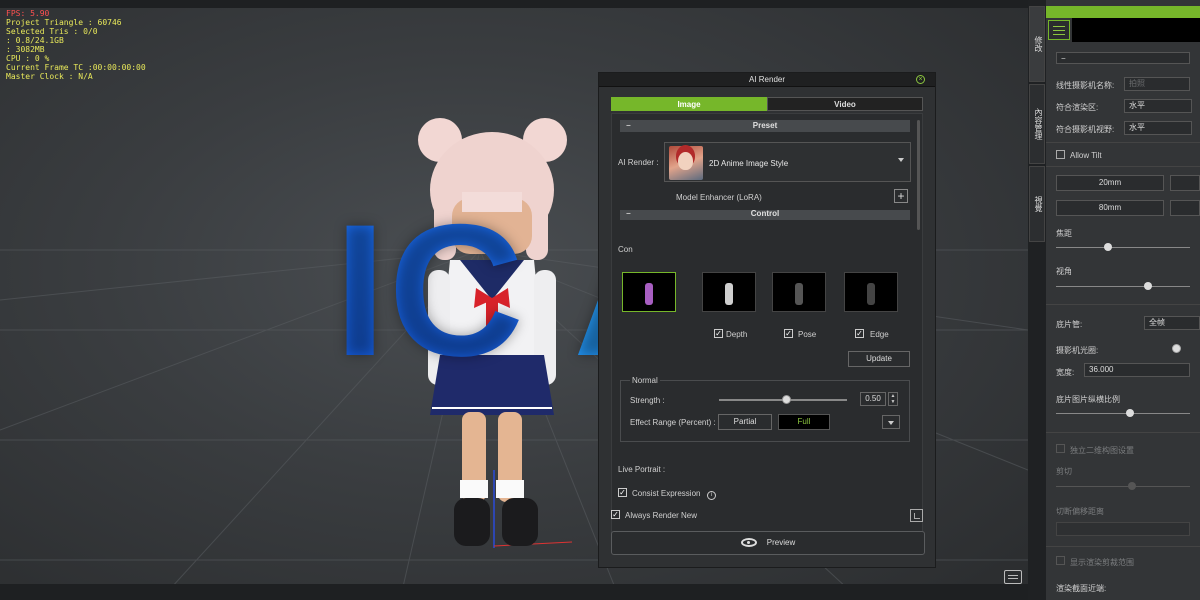 The width and height of the screenshot is (1200, 600). Describe the element at coordinates (1123, 486) in the screenshot. I see `cut-slider` at that location.